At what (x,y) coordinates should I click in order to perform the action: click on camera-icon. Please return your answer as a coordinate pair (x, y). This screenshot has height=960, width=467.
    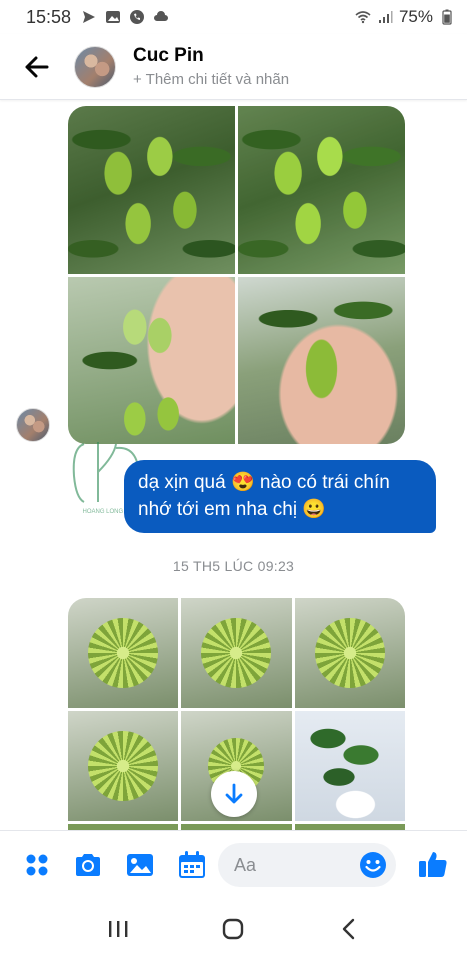
    Looking at the image, I should click on (88, 865).